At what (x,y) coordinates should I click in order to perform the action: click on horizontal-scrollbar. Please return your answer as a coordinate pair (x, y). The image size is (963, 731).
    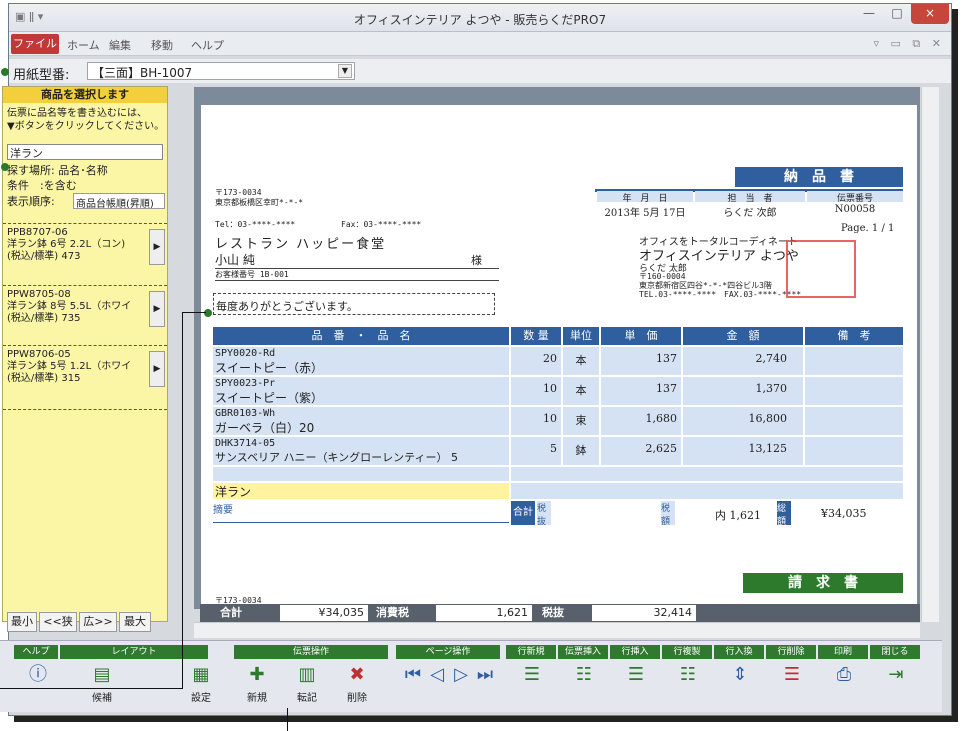
    Looking at the image, I should click on (557, 630).